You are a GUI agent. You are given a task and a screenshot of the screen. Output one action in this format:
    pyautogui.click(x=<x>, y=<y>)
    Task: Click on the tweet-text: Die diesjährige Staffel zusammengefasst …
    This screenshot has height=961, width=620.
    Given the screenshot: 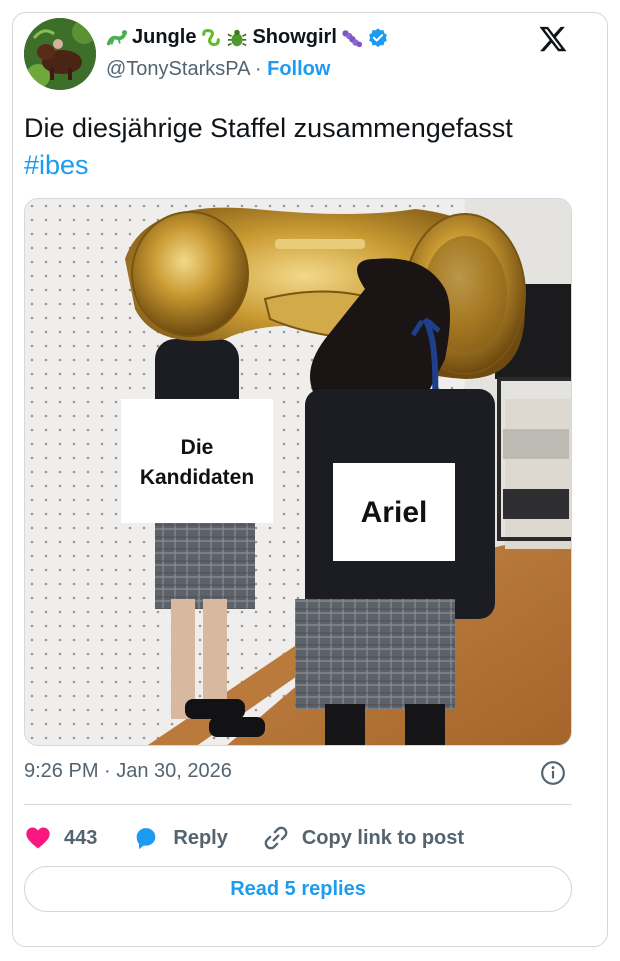 What is the action you would take?
    pyautogui.click(x=304, y=147)
    